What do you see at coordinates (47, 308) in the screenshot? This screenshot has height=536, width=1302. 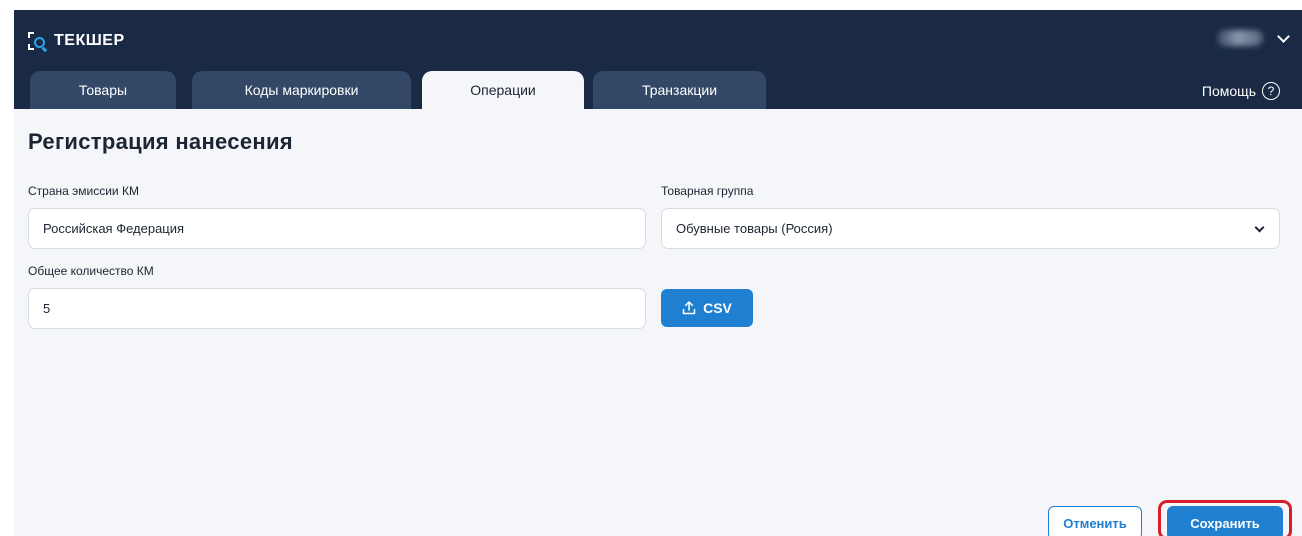 I see `total-count-value: 5` at bounding box center [47, 308].